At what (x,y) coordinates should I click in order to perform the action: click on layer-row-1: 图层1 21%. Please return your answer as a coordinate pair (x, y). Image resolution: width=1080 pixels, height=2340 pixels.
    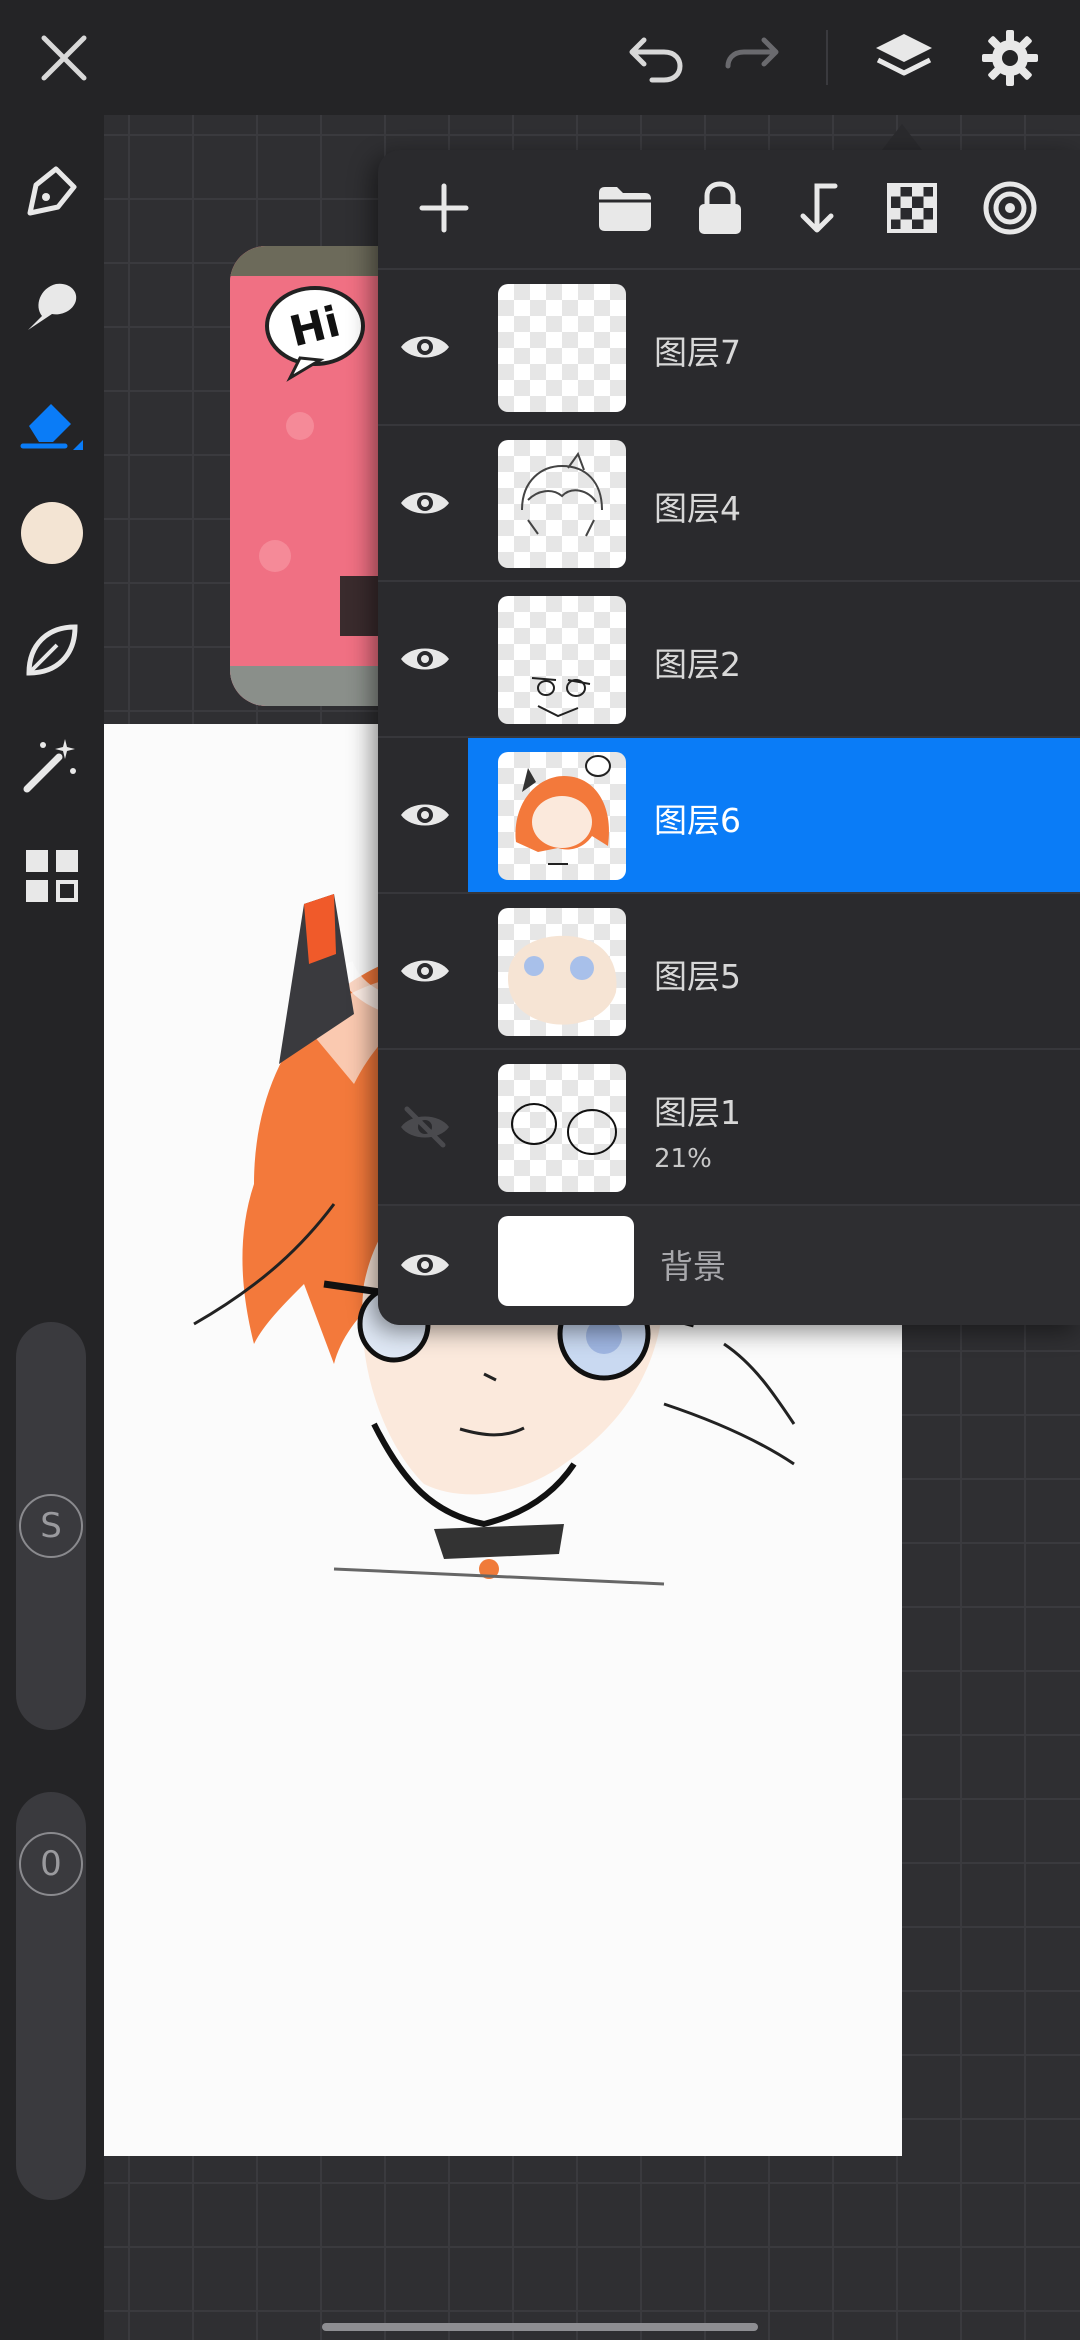
    Looking at the image, I should click on (729, 1127).